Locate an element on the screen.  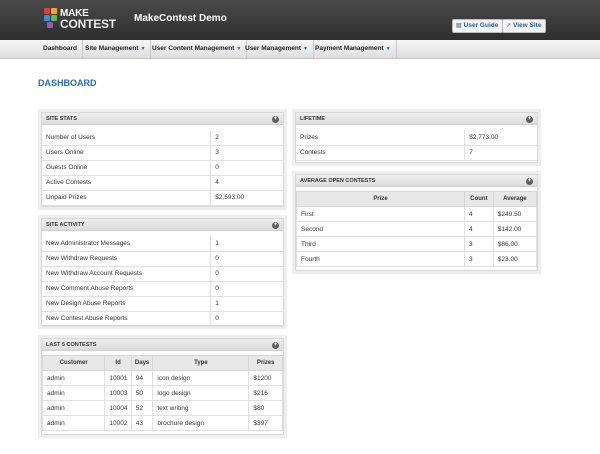
column-header: Prizes is located at coordinates (265, 363).